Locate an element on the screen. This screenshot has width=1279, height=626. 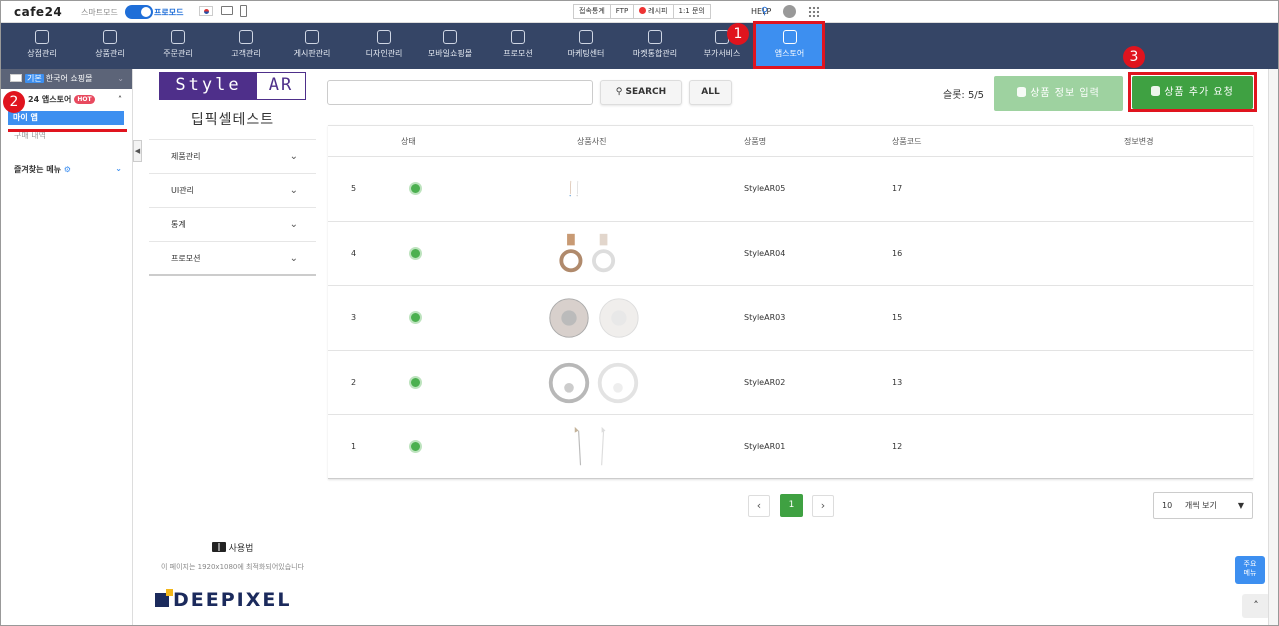
smart-mode-label: 스마트모드 is located at coordinates (99, 12).